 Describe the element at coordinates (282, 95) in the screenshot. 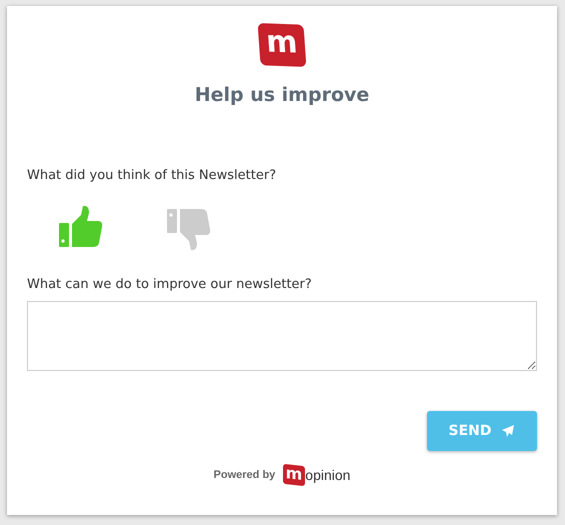

I see `form-title: Help us improve` at that location.